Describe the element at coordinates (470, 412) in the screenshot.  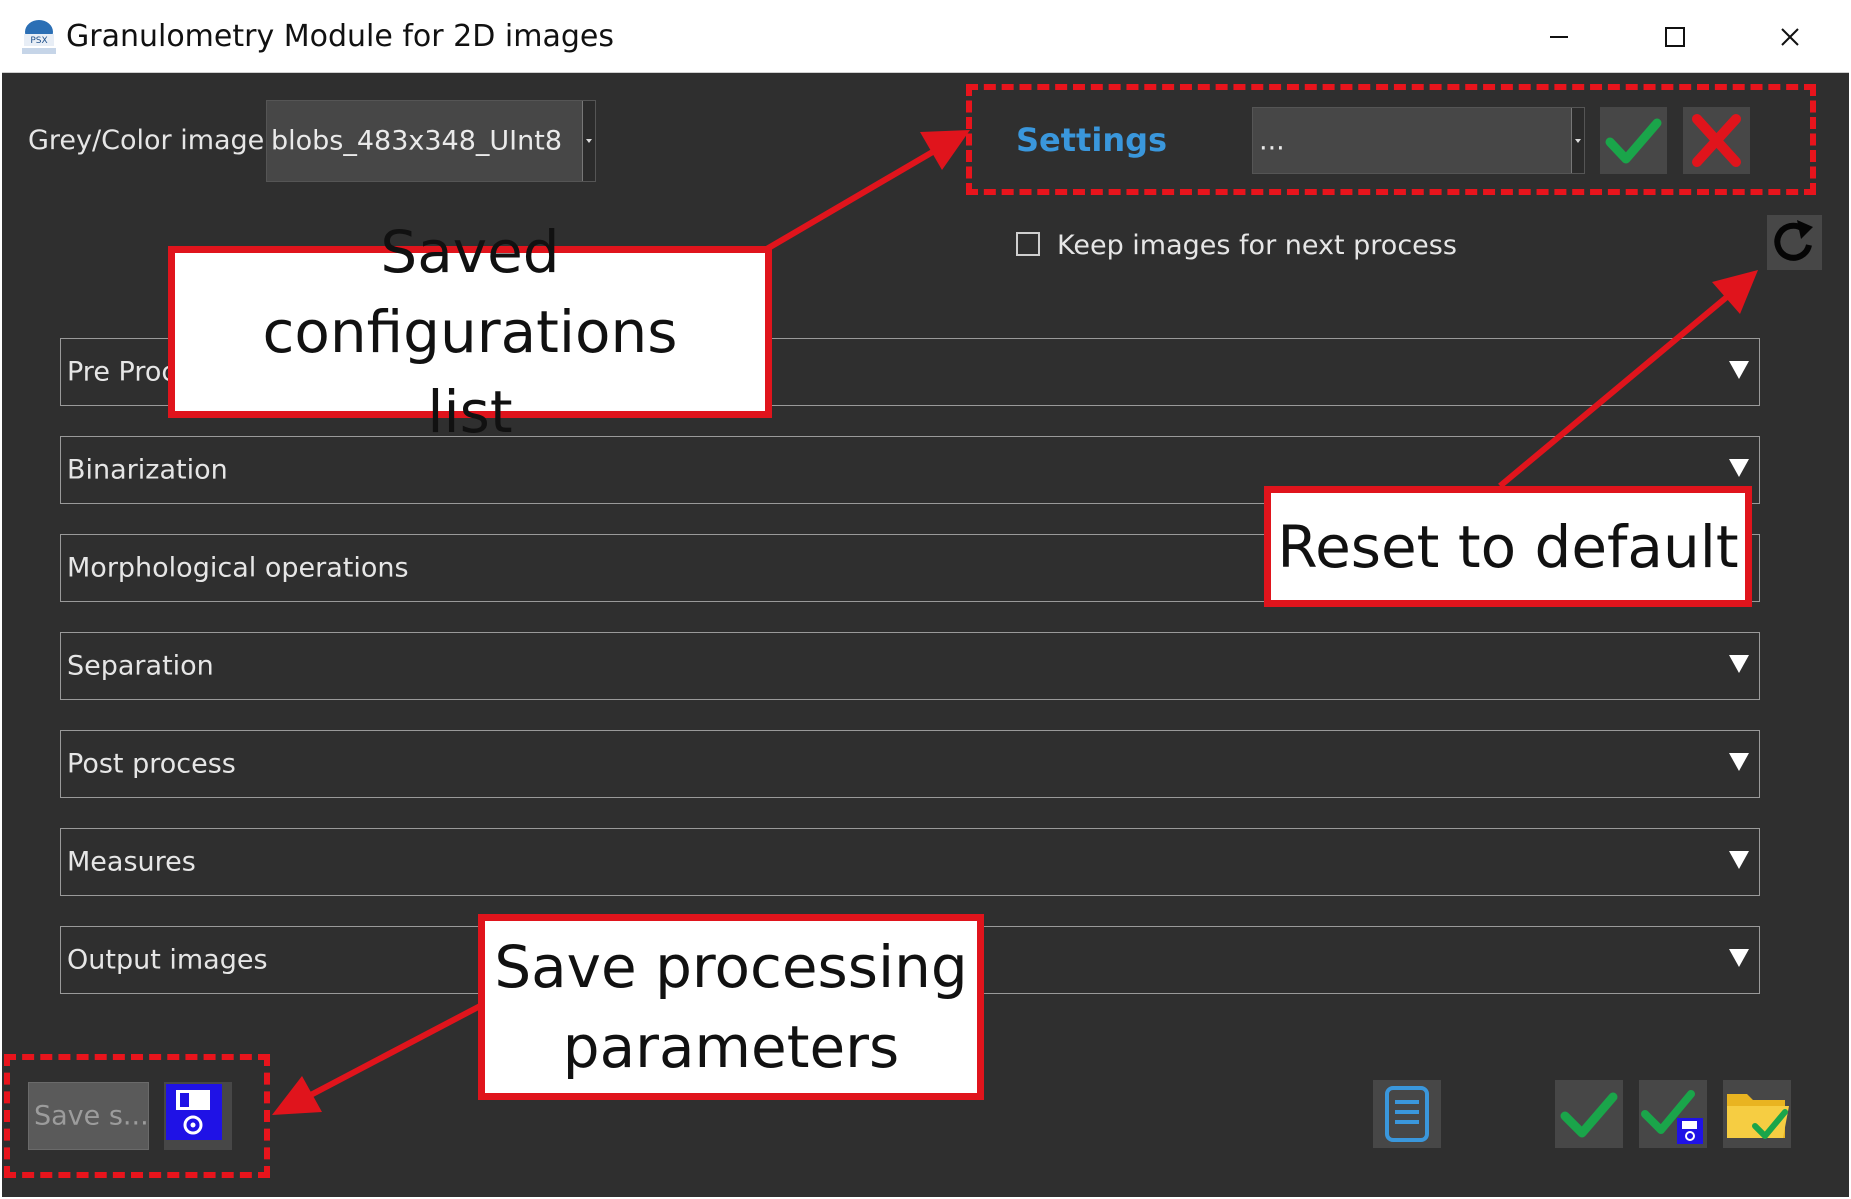
I see `callout-line: list` at that location.